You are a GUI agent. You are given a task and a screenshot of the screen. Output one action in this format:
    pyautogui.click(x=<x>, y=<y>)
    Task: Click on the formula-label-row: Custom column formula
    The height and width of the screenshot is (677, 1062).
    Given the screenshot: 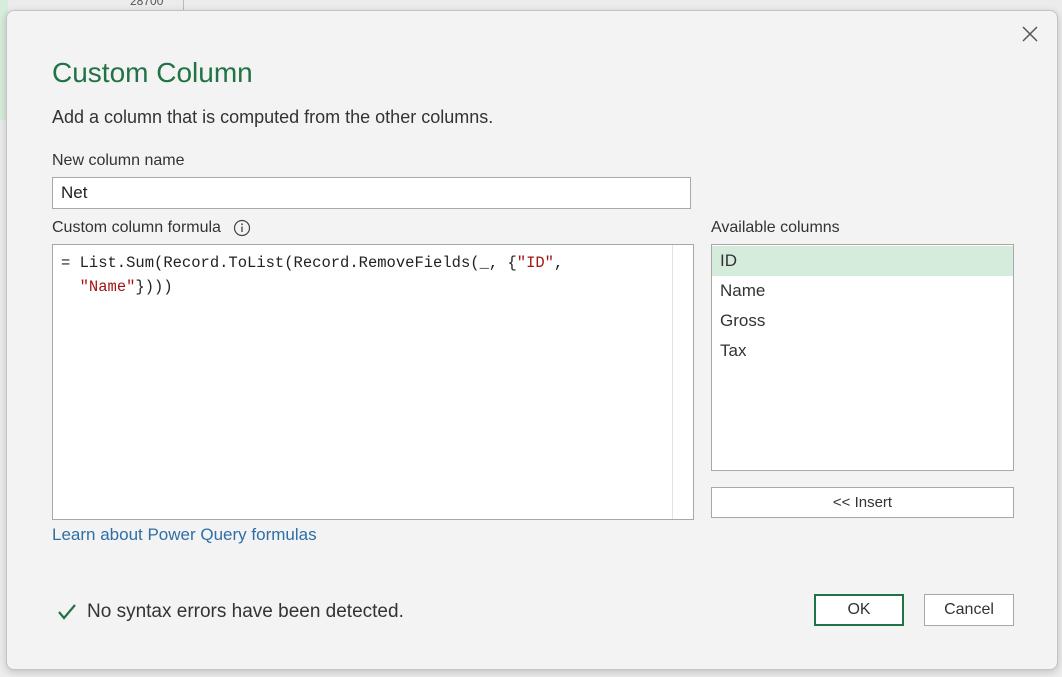 What is the action you would take?
    pyautogui.click(x=151, y=228)
    